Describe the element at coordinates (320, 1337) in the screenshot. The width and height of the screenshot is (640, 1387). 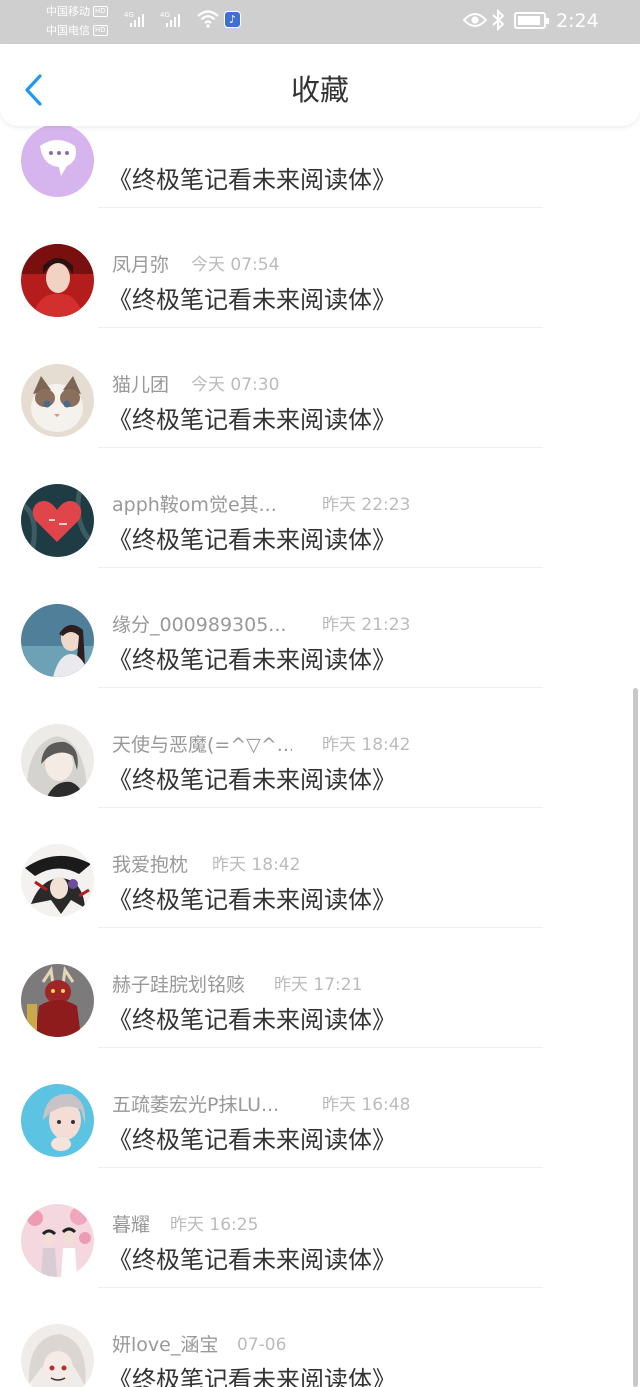
I see `favorite-item: 妍love_涵宝 07-06 《终极笔记看未来阅读体》` at that location.